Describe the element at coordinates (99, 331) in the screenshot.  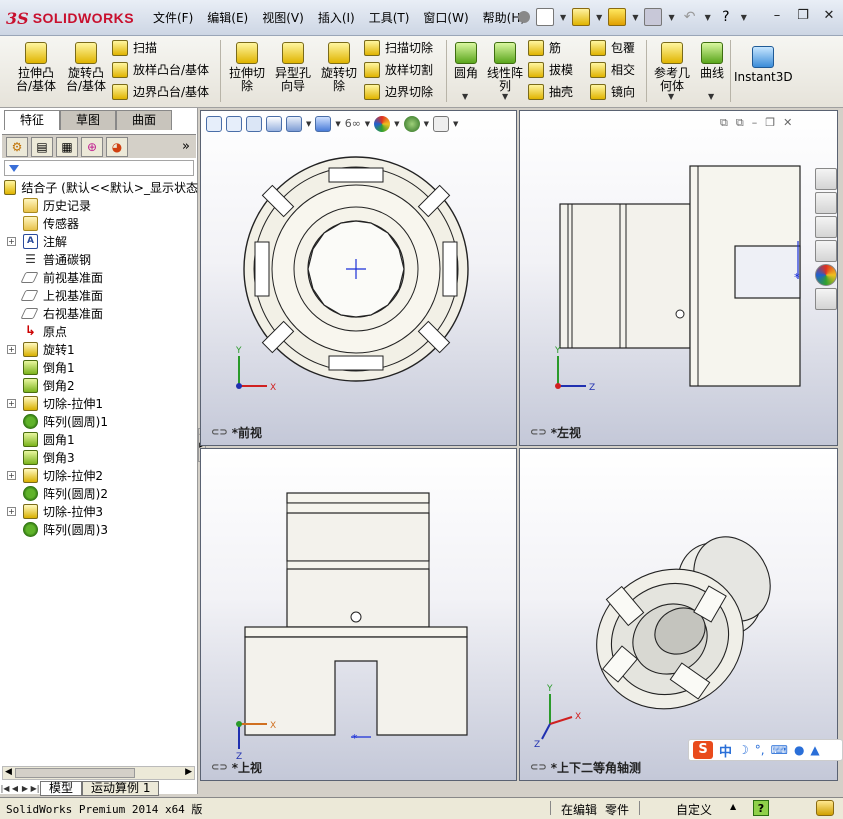
I see `tree-item: ↳ 原点` at that location.